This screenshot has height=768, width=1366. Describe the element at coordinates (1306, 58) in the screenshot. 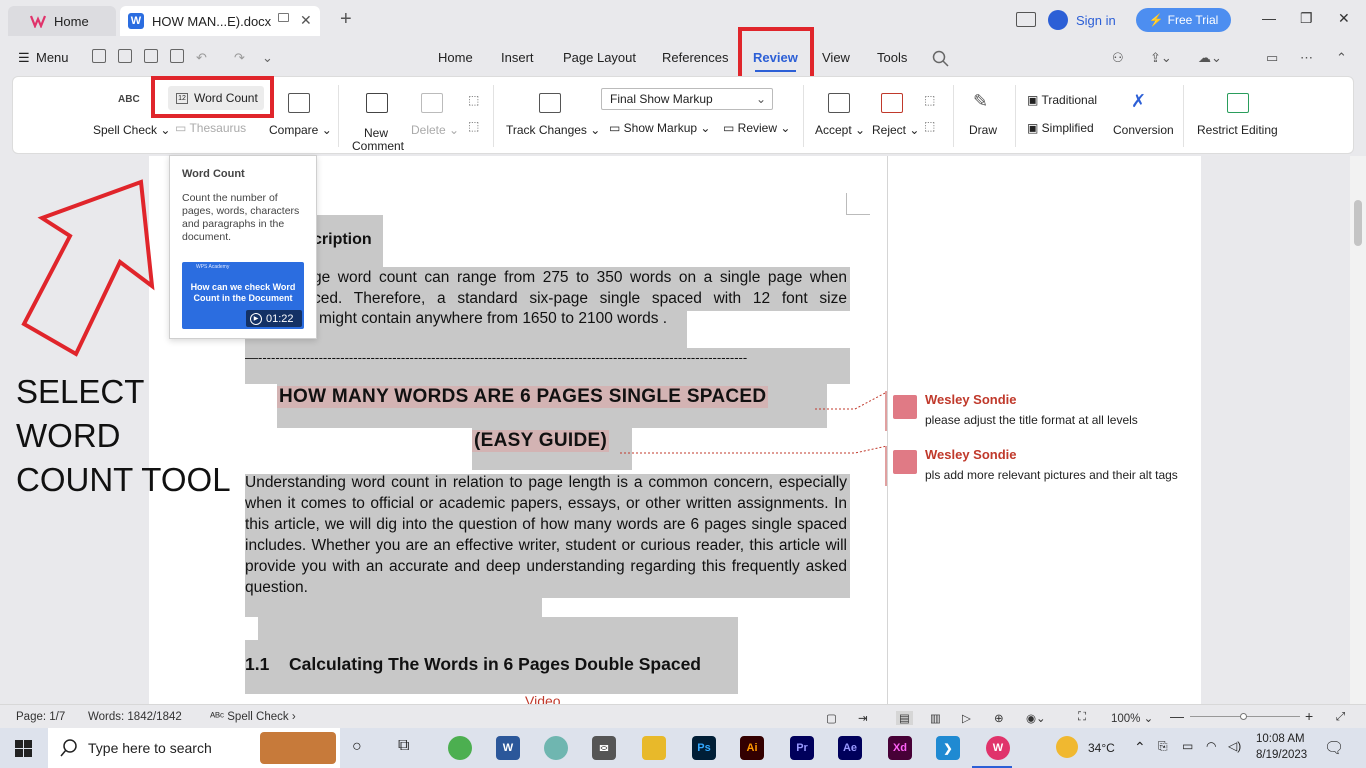

I see `more-options-icon: ⋯` at that location.